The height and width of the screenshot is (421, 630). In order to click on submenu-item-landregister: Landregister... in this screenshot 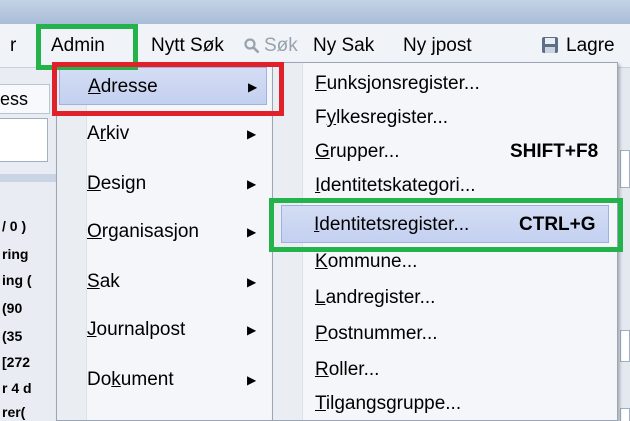, I will do `click(445, 298)`.